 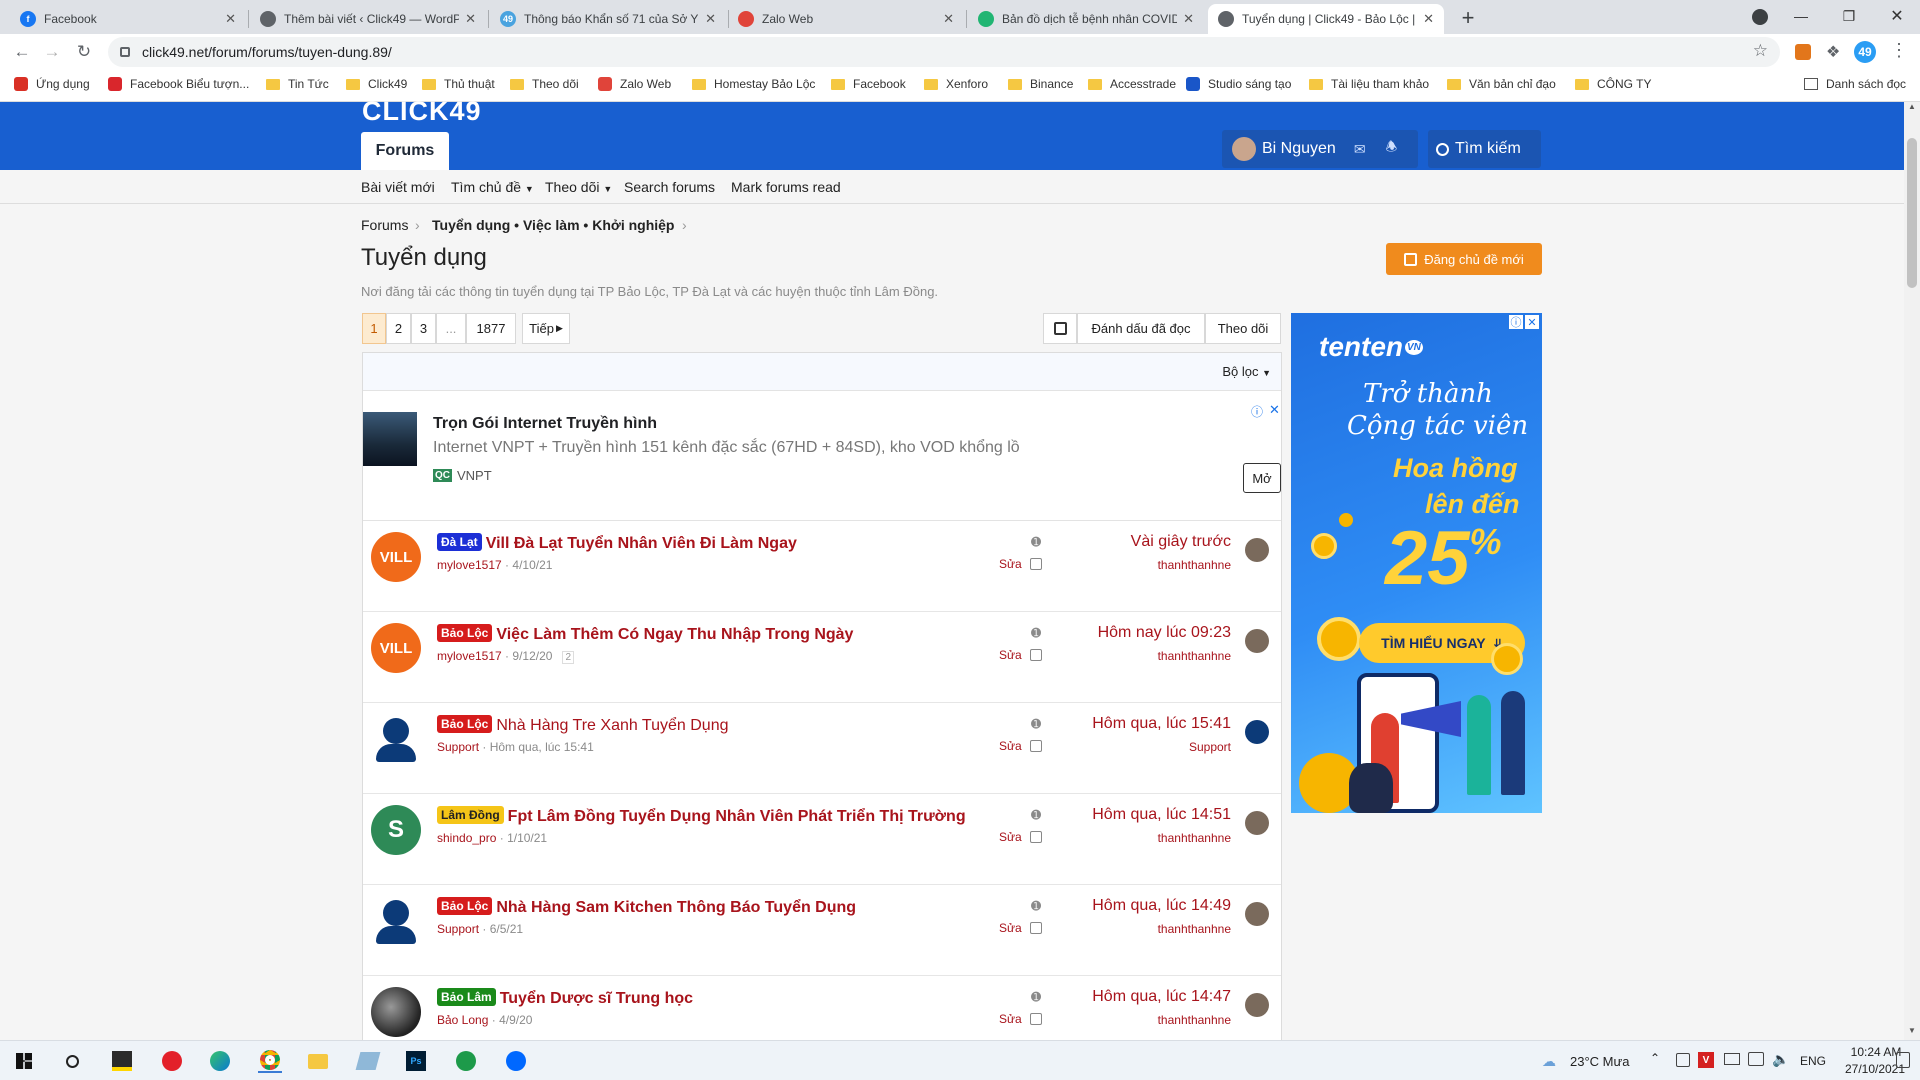 I want to click on thread-author: shindo_pro, so click(x=466, y=838).